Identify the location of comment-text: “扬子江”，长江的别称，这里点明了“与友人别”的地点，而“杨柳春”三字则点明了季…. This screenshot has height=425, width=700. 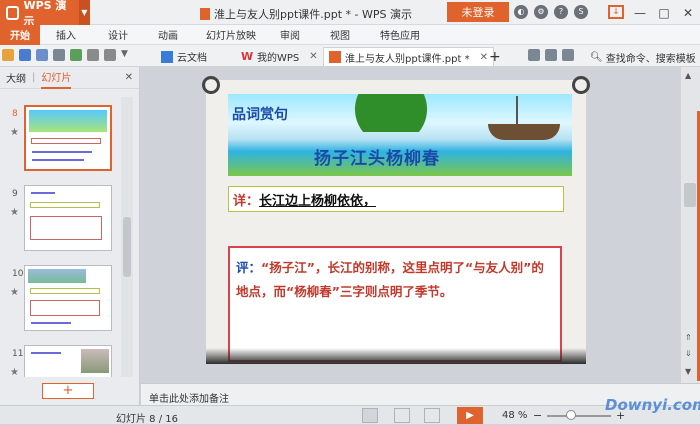
(390, 279).